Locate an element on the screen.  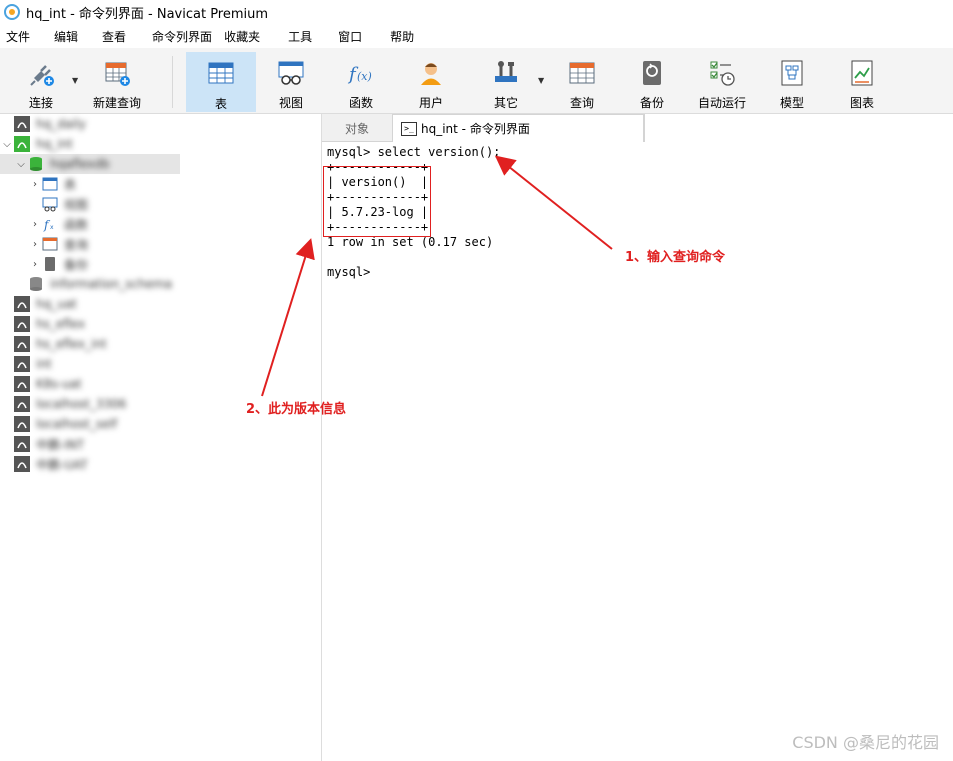
tree-label: 视图 is located at coordinates (76, 204).